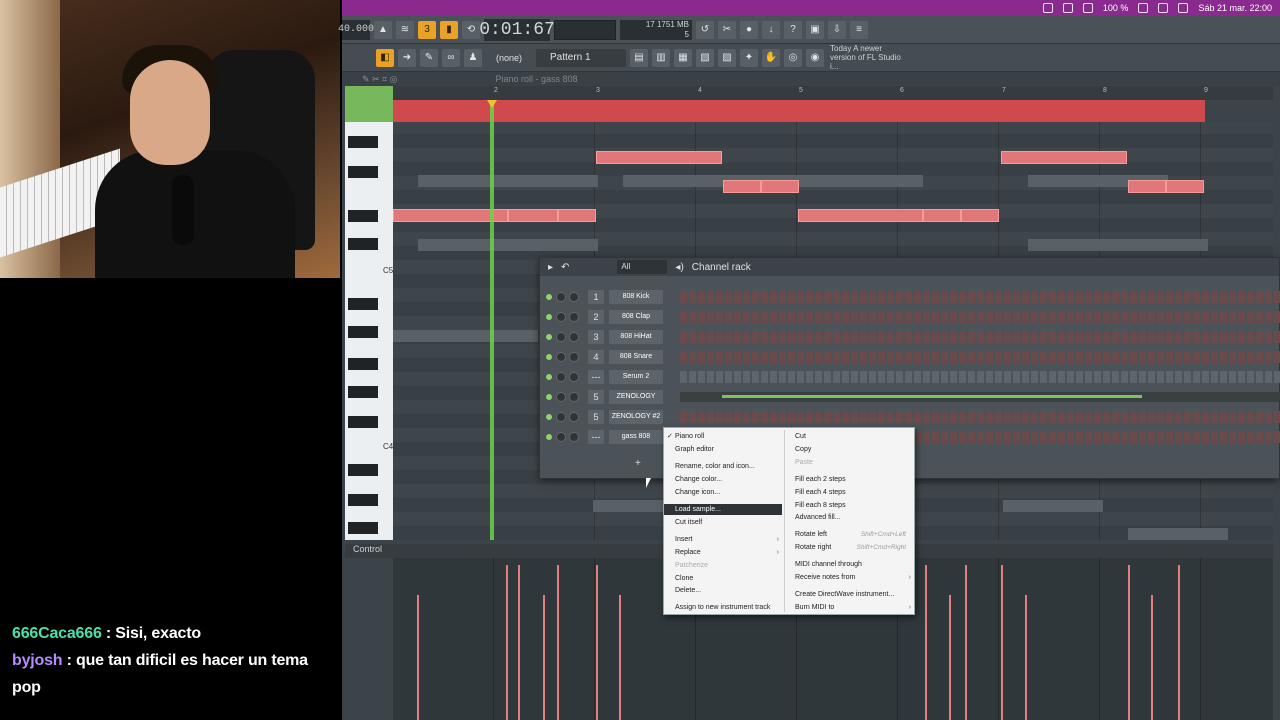 This screenshot has width=1280, height=720. I want to click on mic-icon: ●, so click(749, 29).